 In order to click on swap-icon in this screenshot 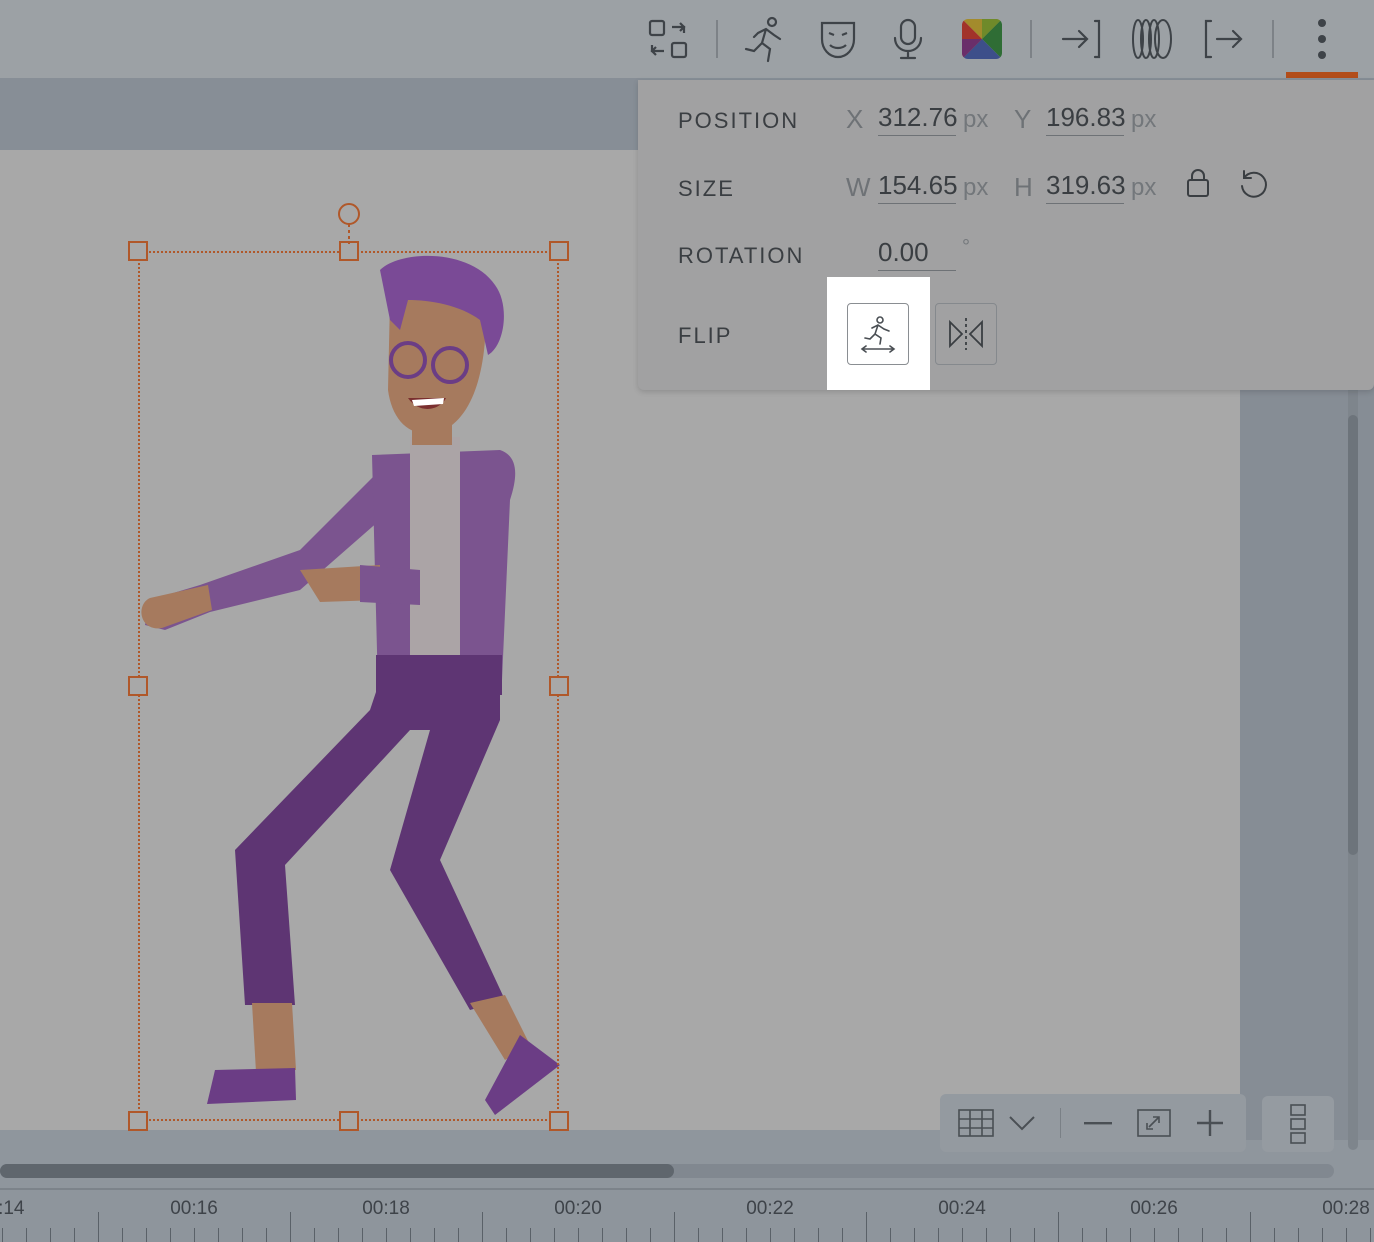, I will do `click(668, 39)`.